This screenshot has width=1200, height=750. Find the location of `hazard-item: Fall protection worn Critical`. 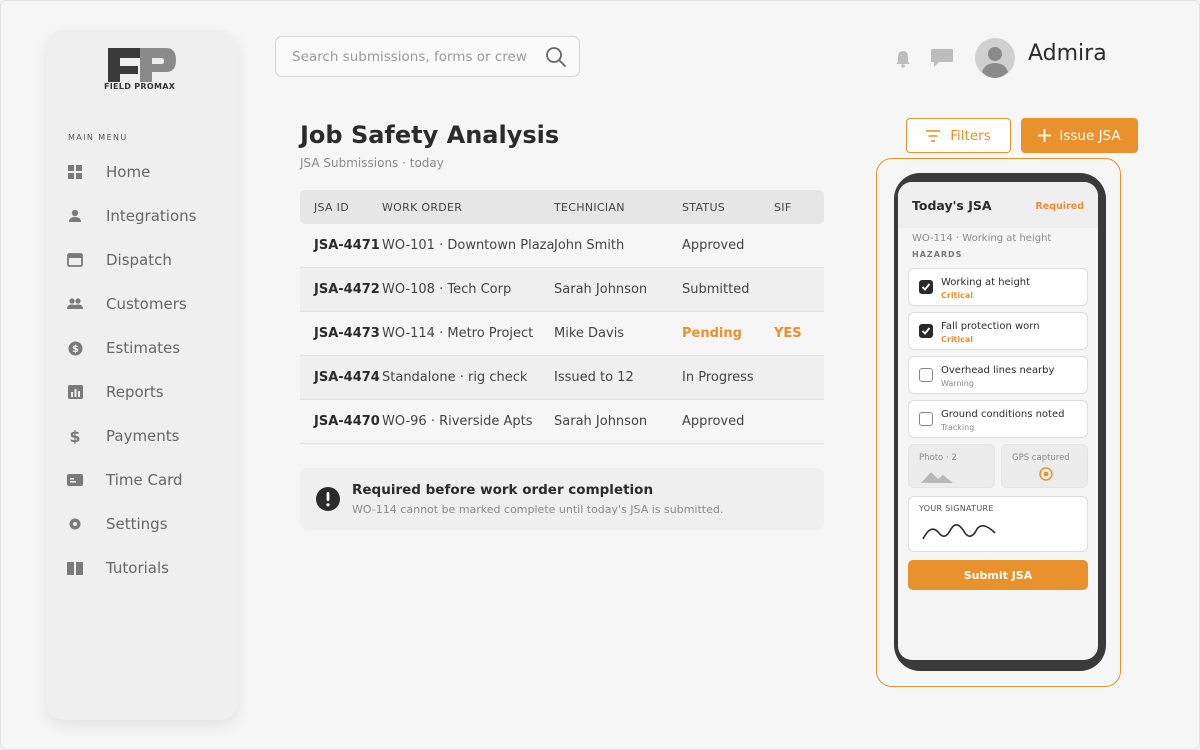

hazard-item: Fall protection worn Critical is located at coordinates (998, 331).